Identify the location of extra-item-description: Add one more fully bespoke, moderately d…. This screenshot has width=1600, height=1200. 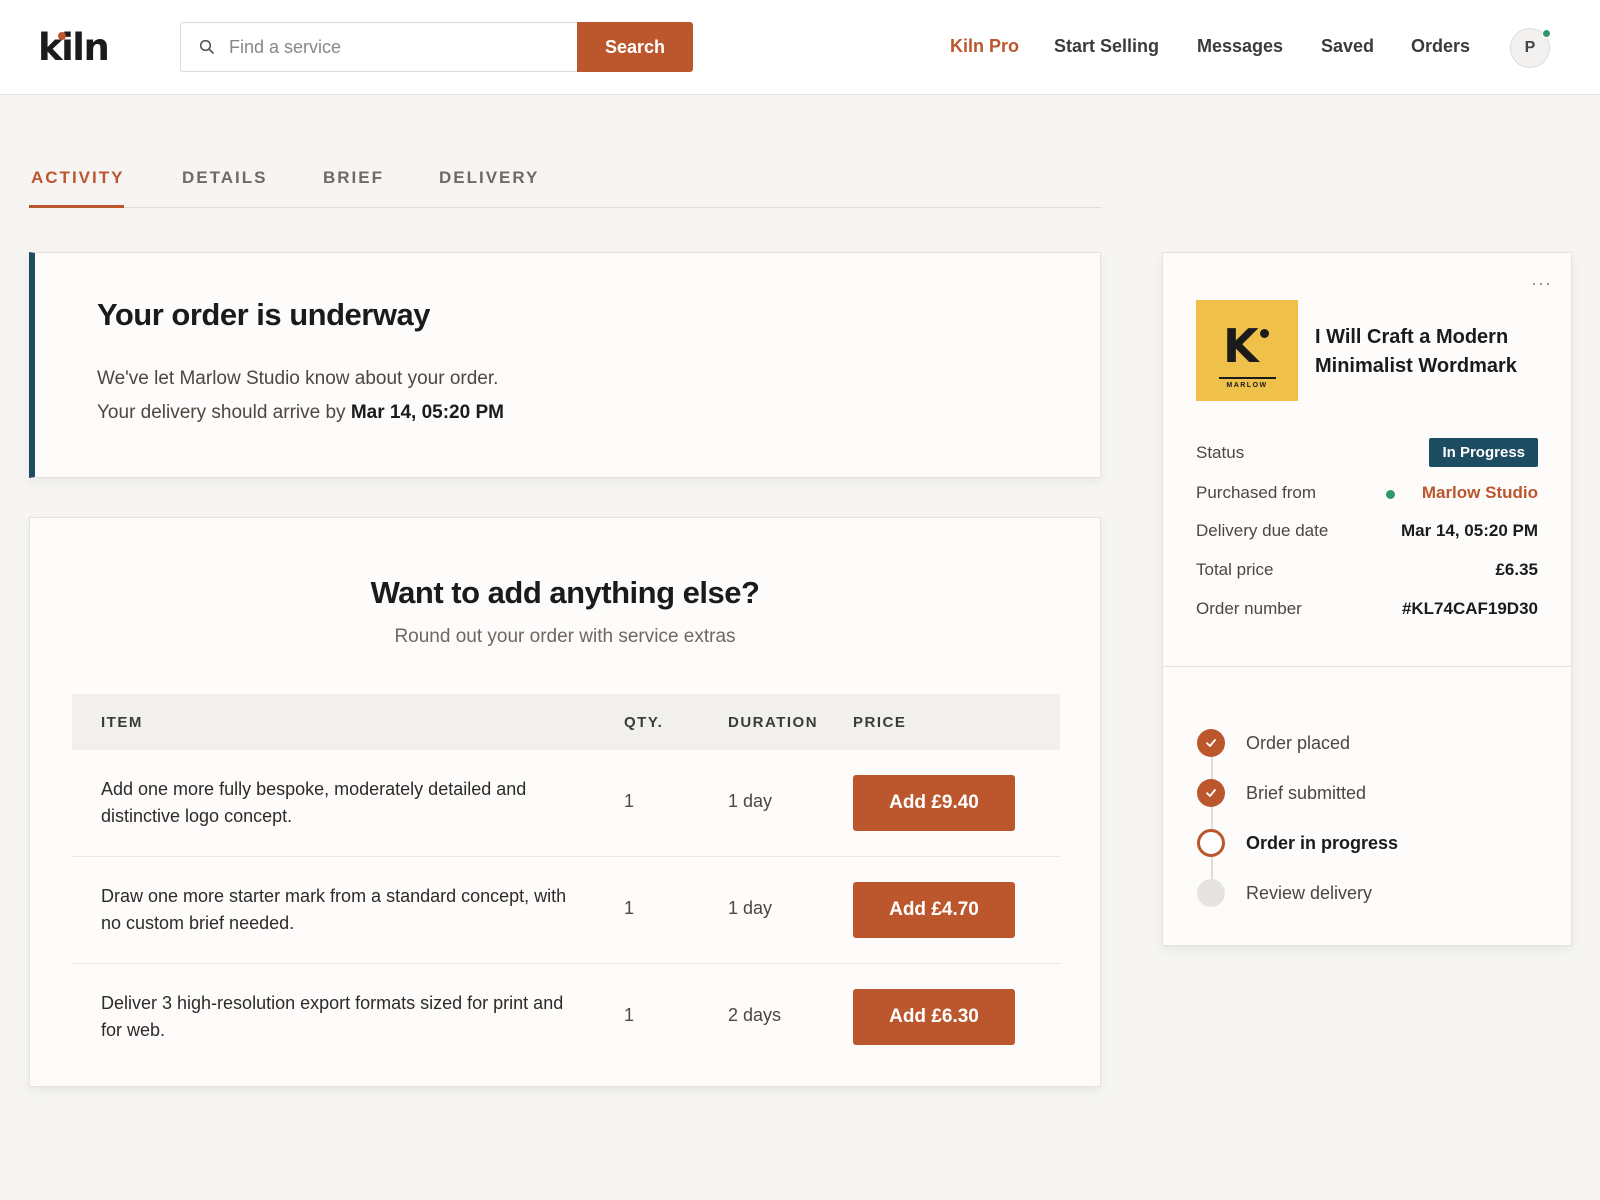
(314, 802).